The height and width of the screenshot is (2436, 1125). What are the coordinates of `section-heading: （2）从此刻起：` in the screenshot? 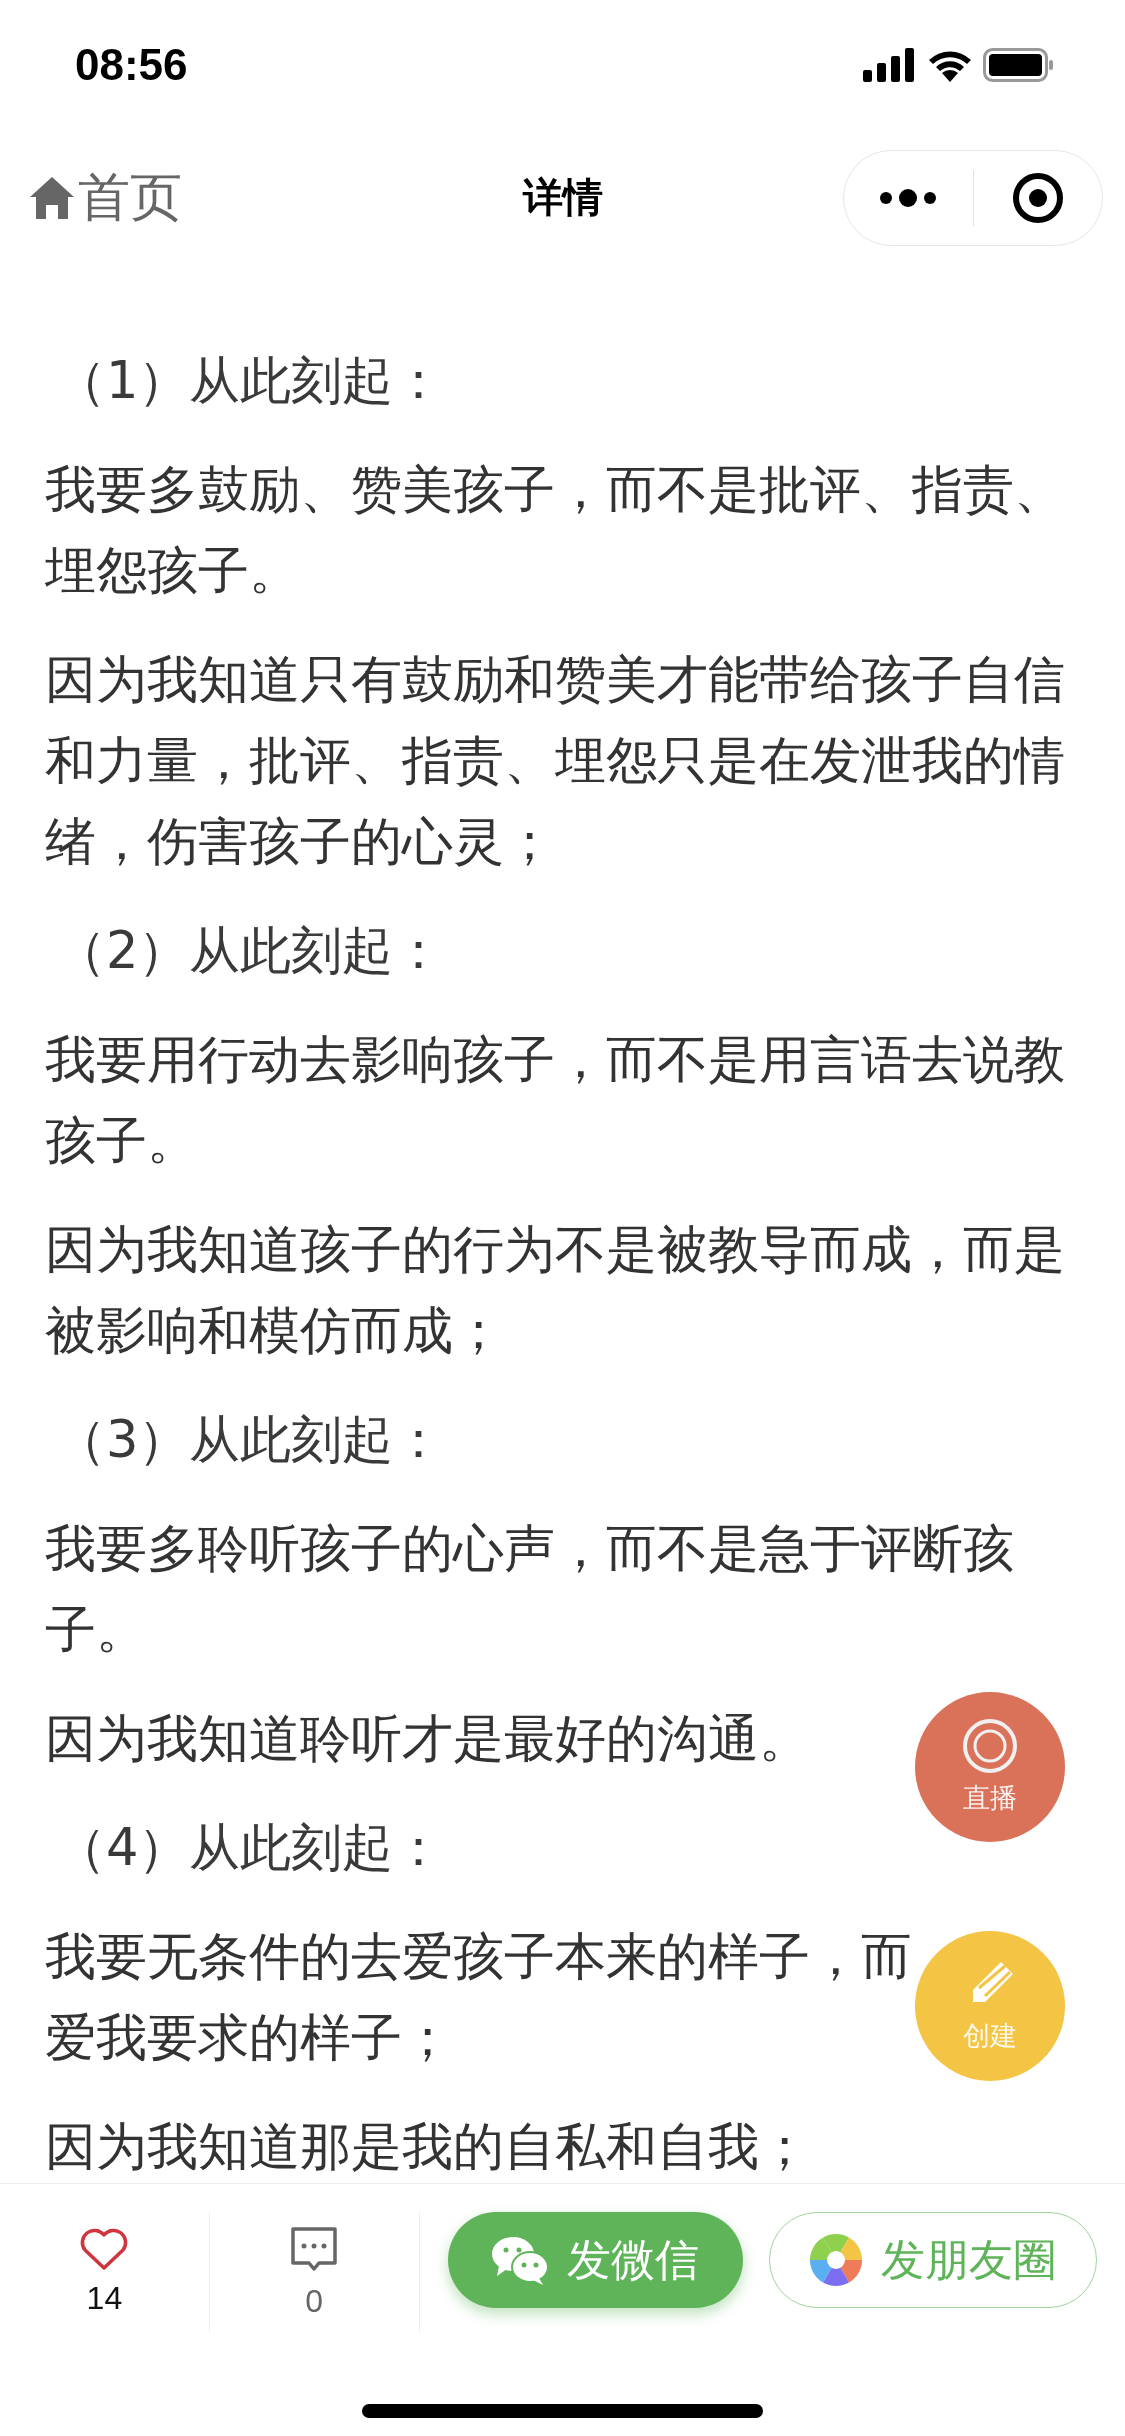 It's located at (250, 951).